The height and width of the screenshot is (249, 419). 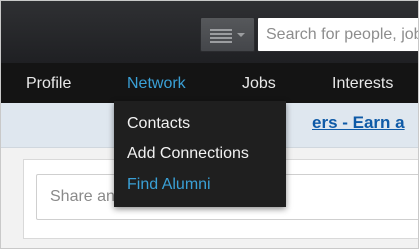 I want to click on promo-link: ers - Earn a, so click(x=358, y=123).